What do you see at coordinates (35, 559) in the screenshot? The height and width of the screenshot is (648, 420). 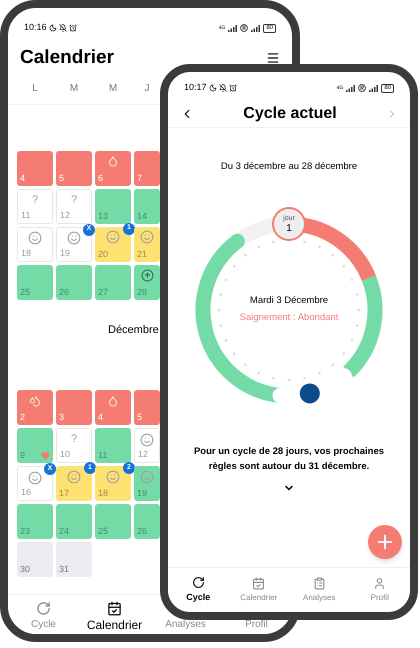 I see `day-cell: 30` at bounding box center [35, 559].